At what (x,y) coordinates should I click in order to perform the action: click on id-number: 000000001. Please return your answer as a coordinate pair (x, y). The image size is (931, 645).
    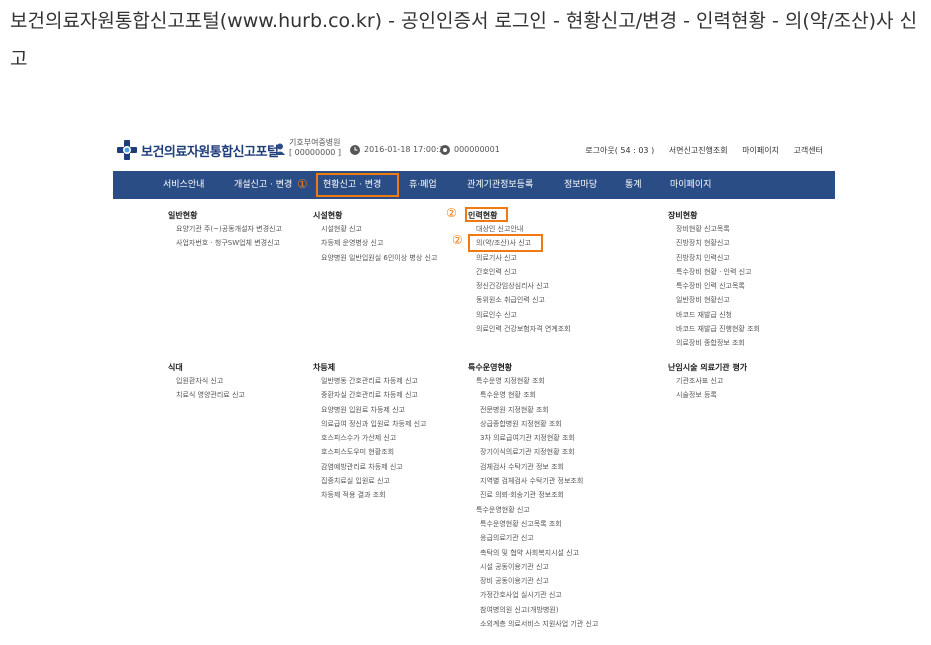
    Looking at the image, I should click on (477, 149).